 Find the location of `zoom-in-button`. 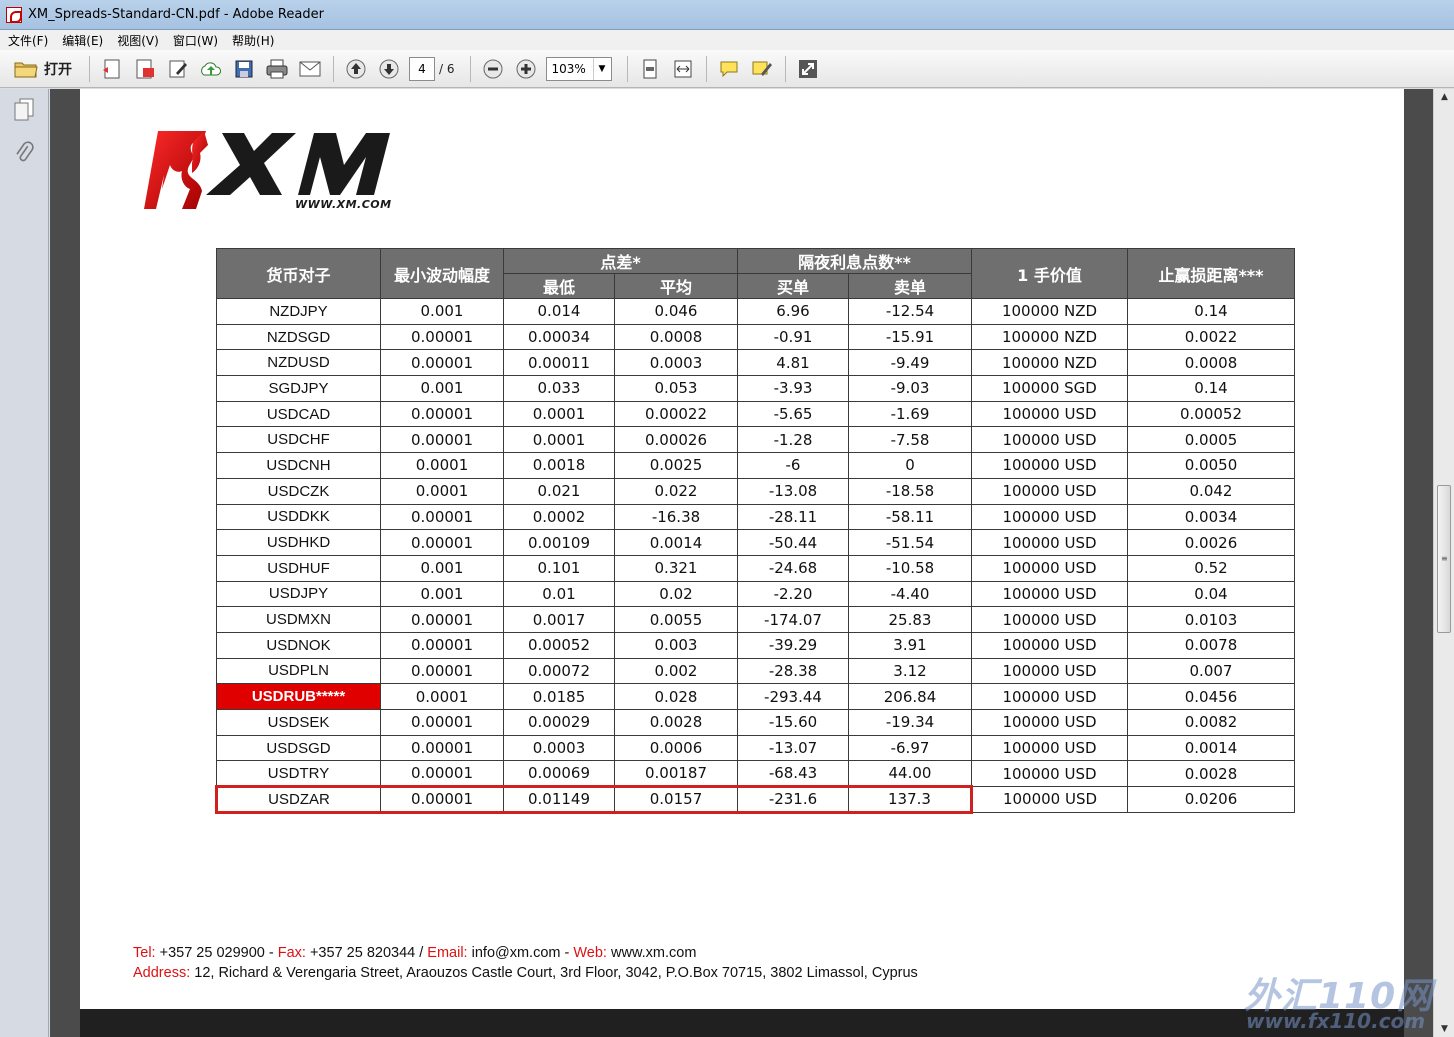

zoom-in-button is located at coordinates (526, 69).